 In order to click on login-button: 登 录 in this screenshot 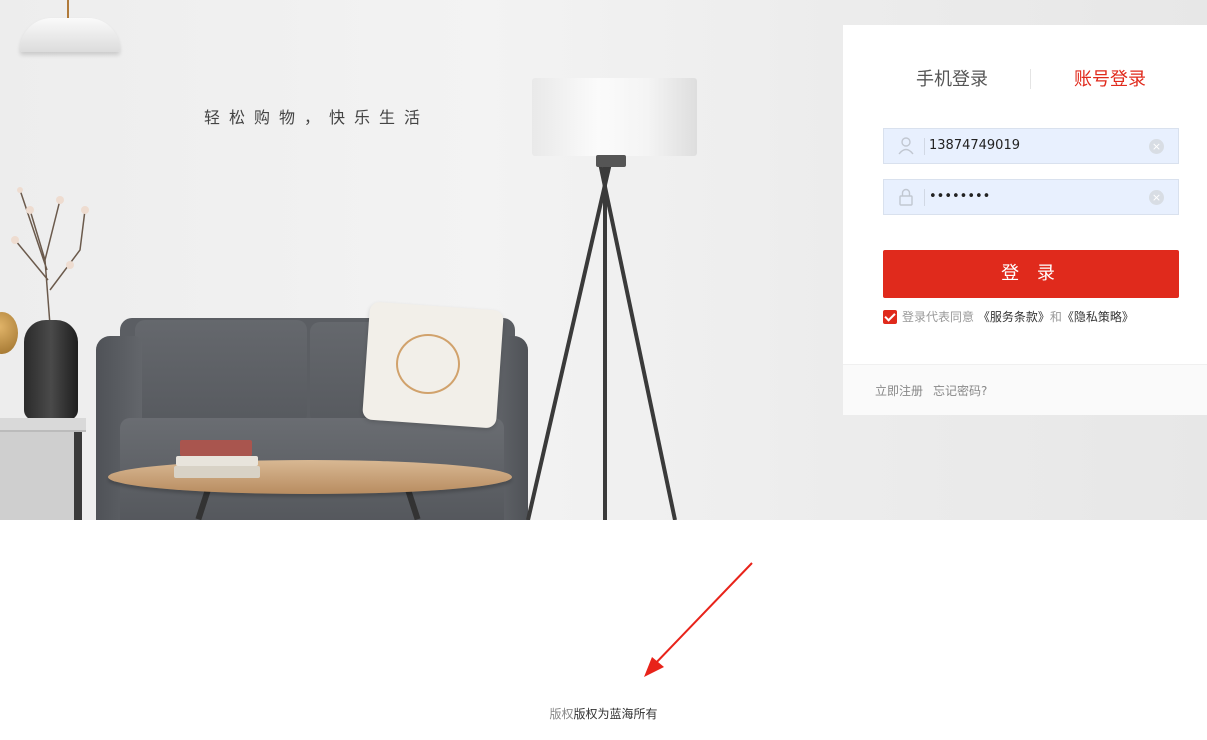, I will do `click(1031, 274)`.